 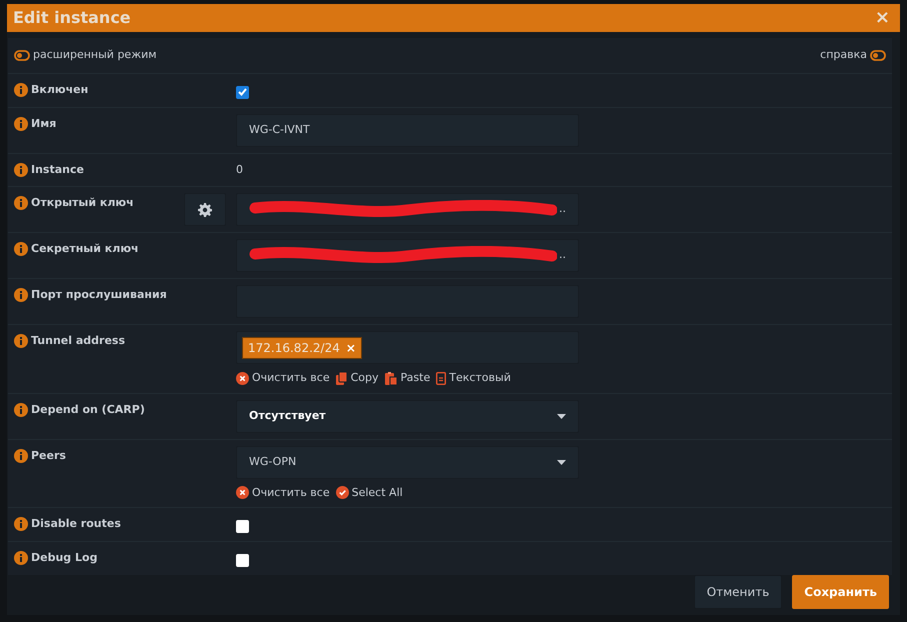 I want to click on field-label: Depend on (CARP), so click(x=88, y=410).